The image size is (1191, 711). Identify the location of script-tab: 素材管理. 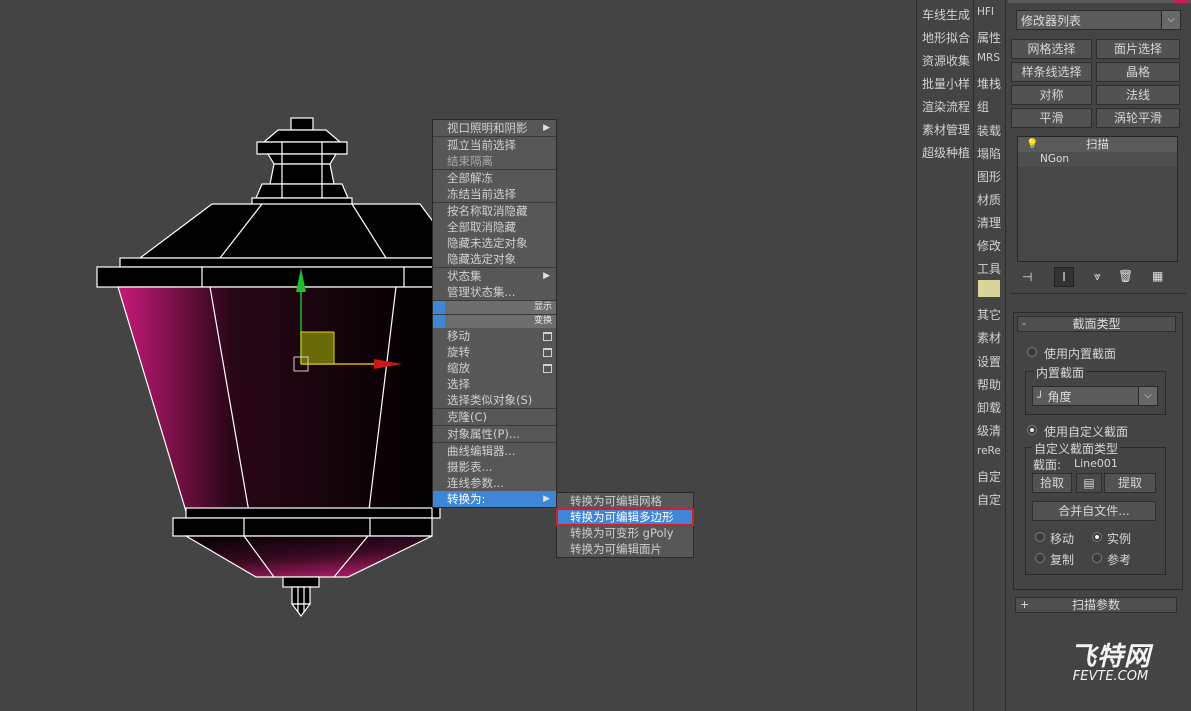
(946, 129).